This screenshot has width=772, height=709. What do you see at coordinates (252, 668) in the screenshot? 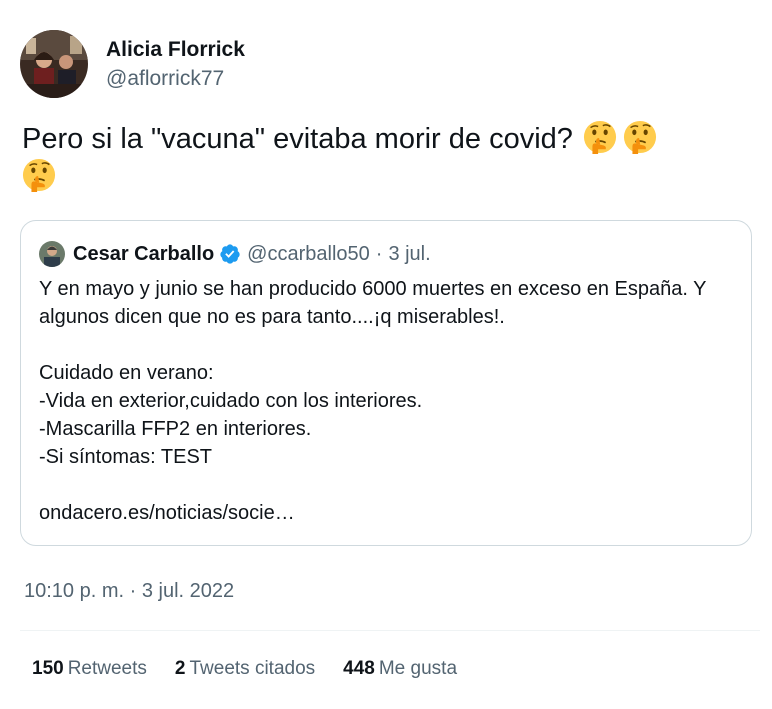
I see `quote-tweets-label: Tweets citados` at bounding box center [252, 668].